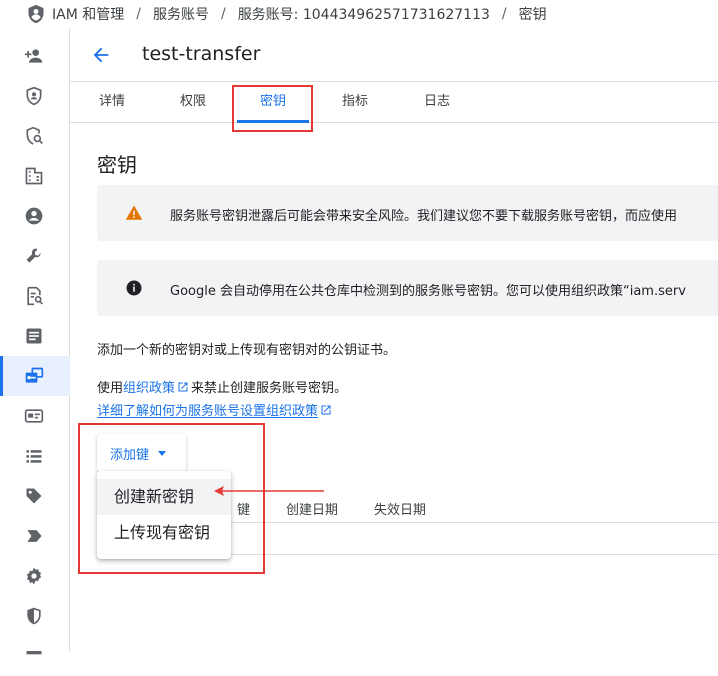 The width and height of the screenshot is (718, 676). Describe the element at coordinates (134, 212) in the screenshot. I see `warning-icon` at that location.